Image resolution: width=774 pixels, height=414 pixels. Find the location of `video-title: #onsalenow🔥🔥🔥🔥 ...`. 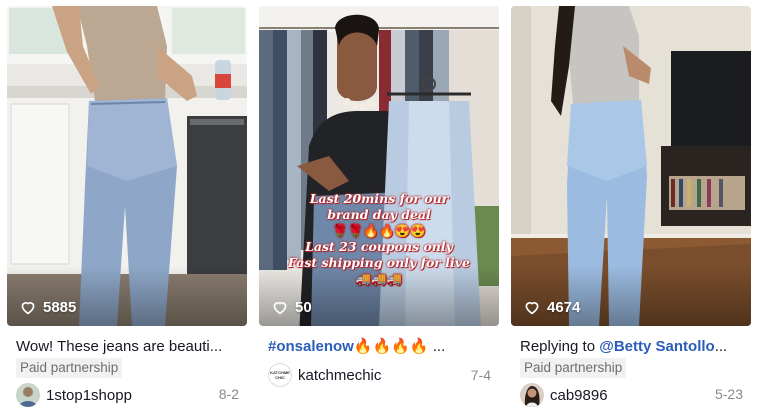

video-title: #onsalenow🔥🔥🔥🔥 ... is located at coordinates (382, 347).